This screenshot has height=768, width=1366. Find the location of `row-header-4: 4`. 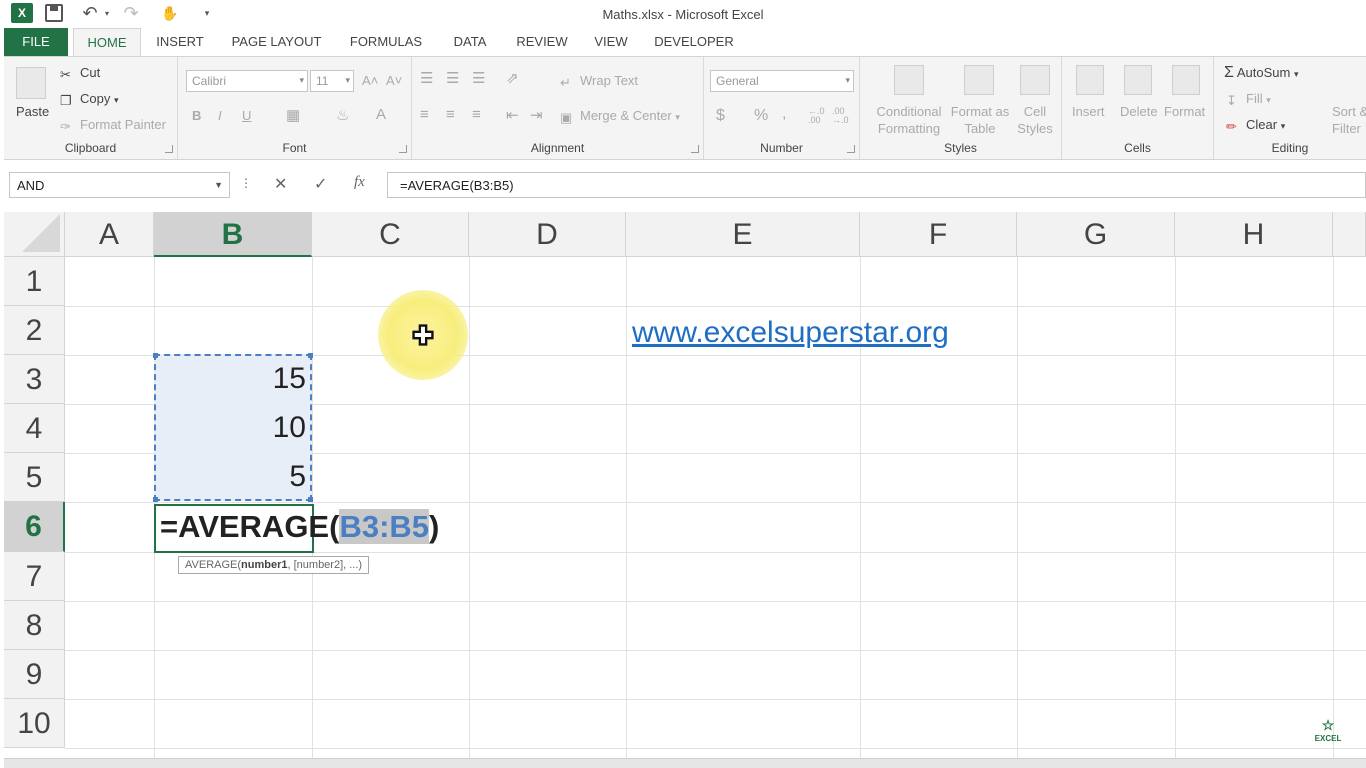

row-header-4: 4 is located at coordinates (34, 428).